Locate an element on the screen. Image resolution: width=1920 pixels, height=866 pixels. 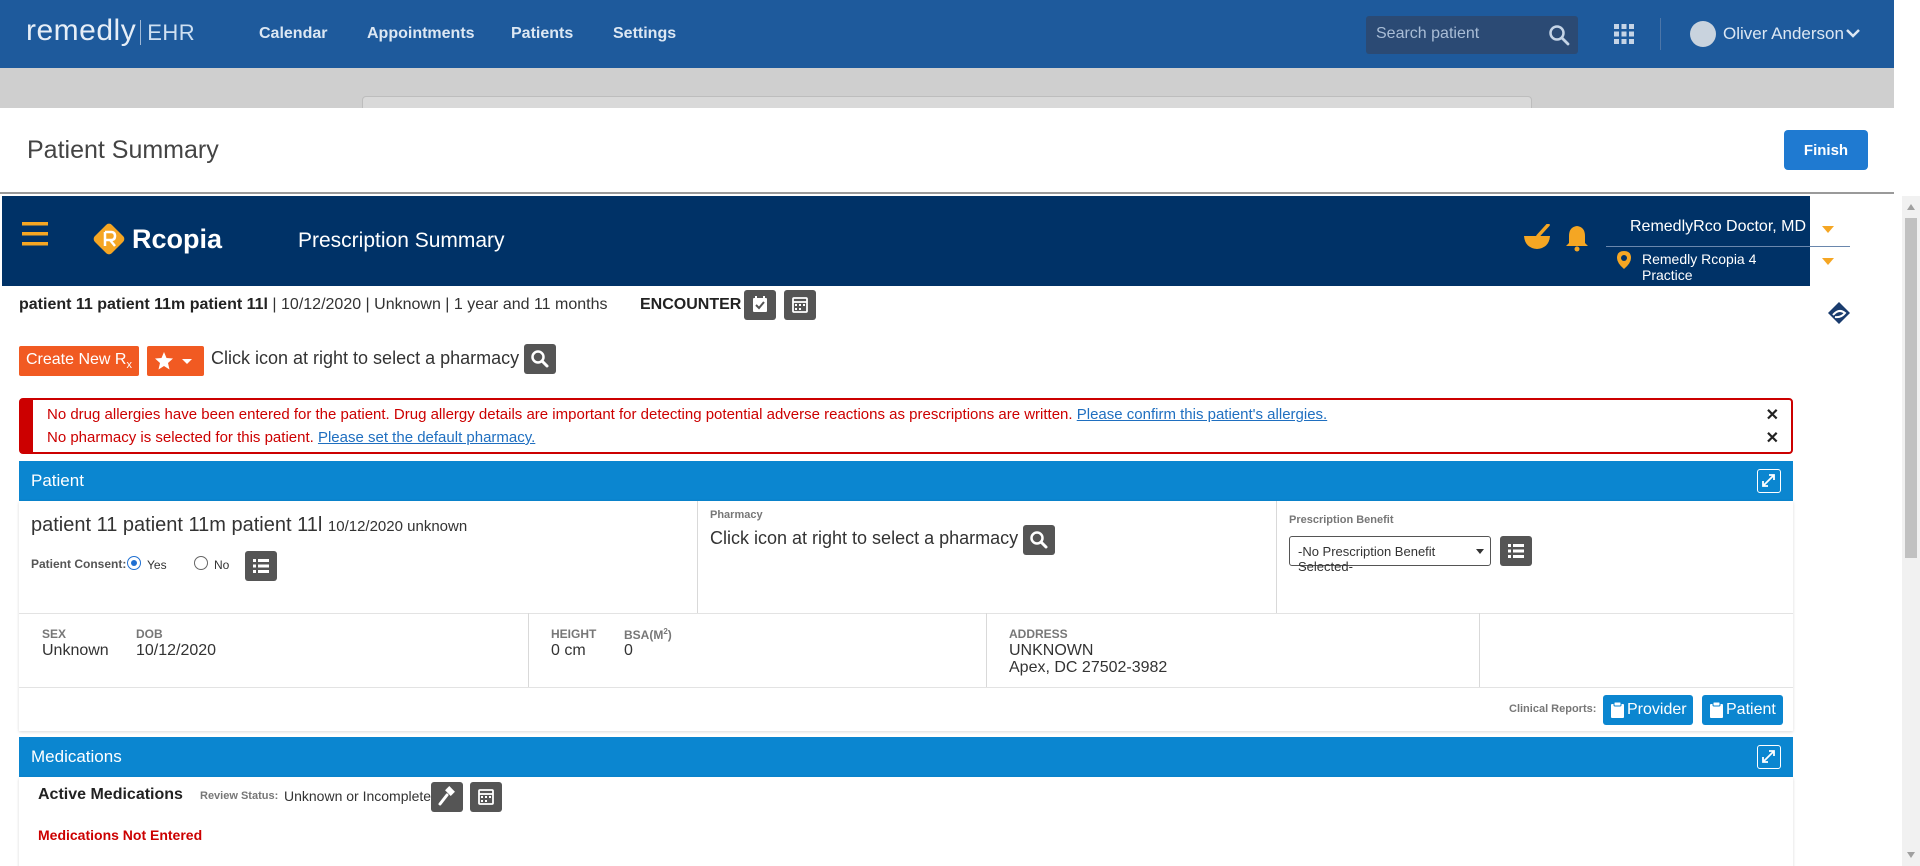
doctor-select: RemedlyRco Doctor, MD is located at coordinates (1718, 227).